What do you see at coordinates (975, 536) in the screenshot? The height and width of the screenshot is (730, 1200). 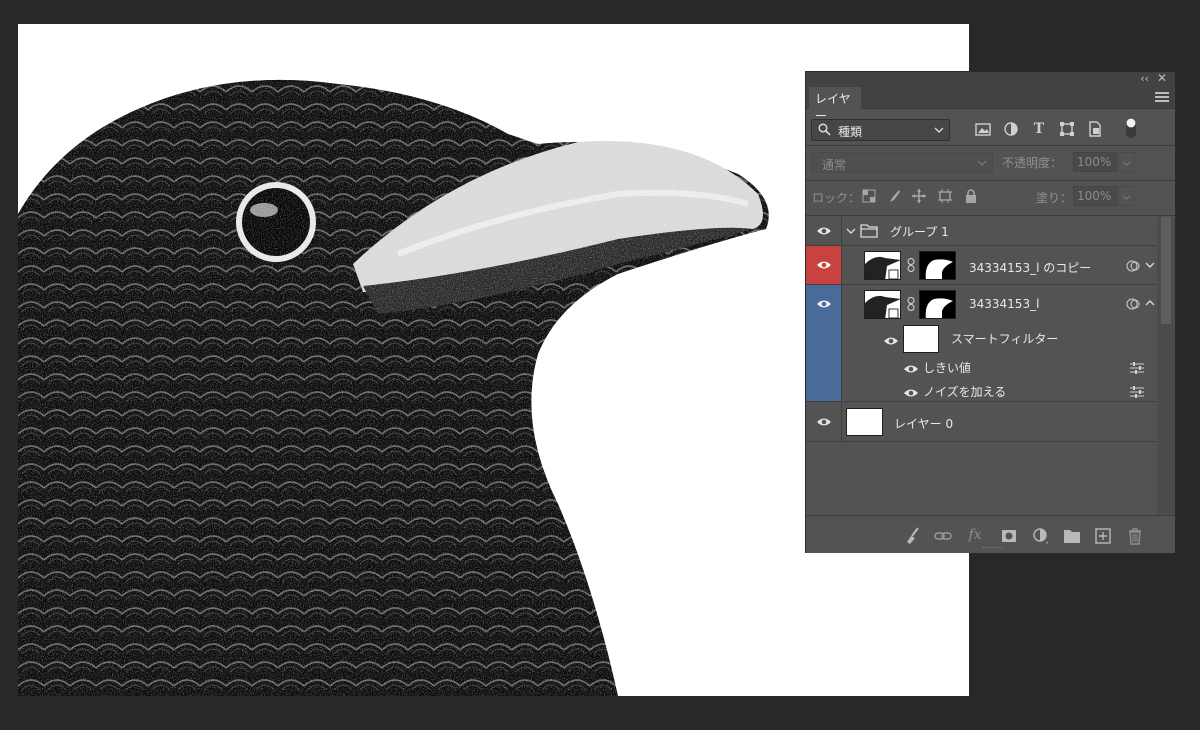 I see `fx-icon: fx` at bounding box center [975, 536].